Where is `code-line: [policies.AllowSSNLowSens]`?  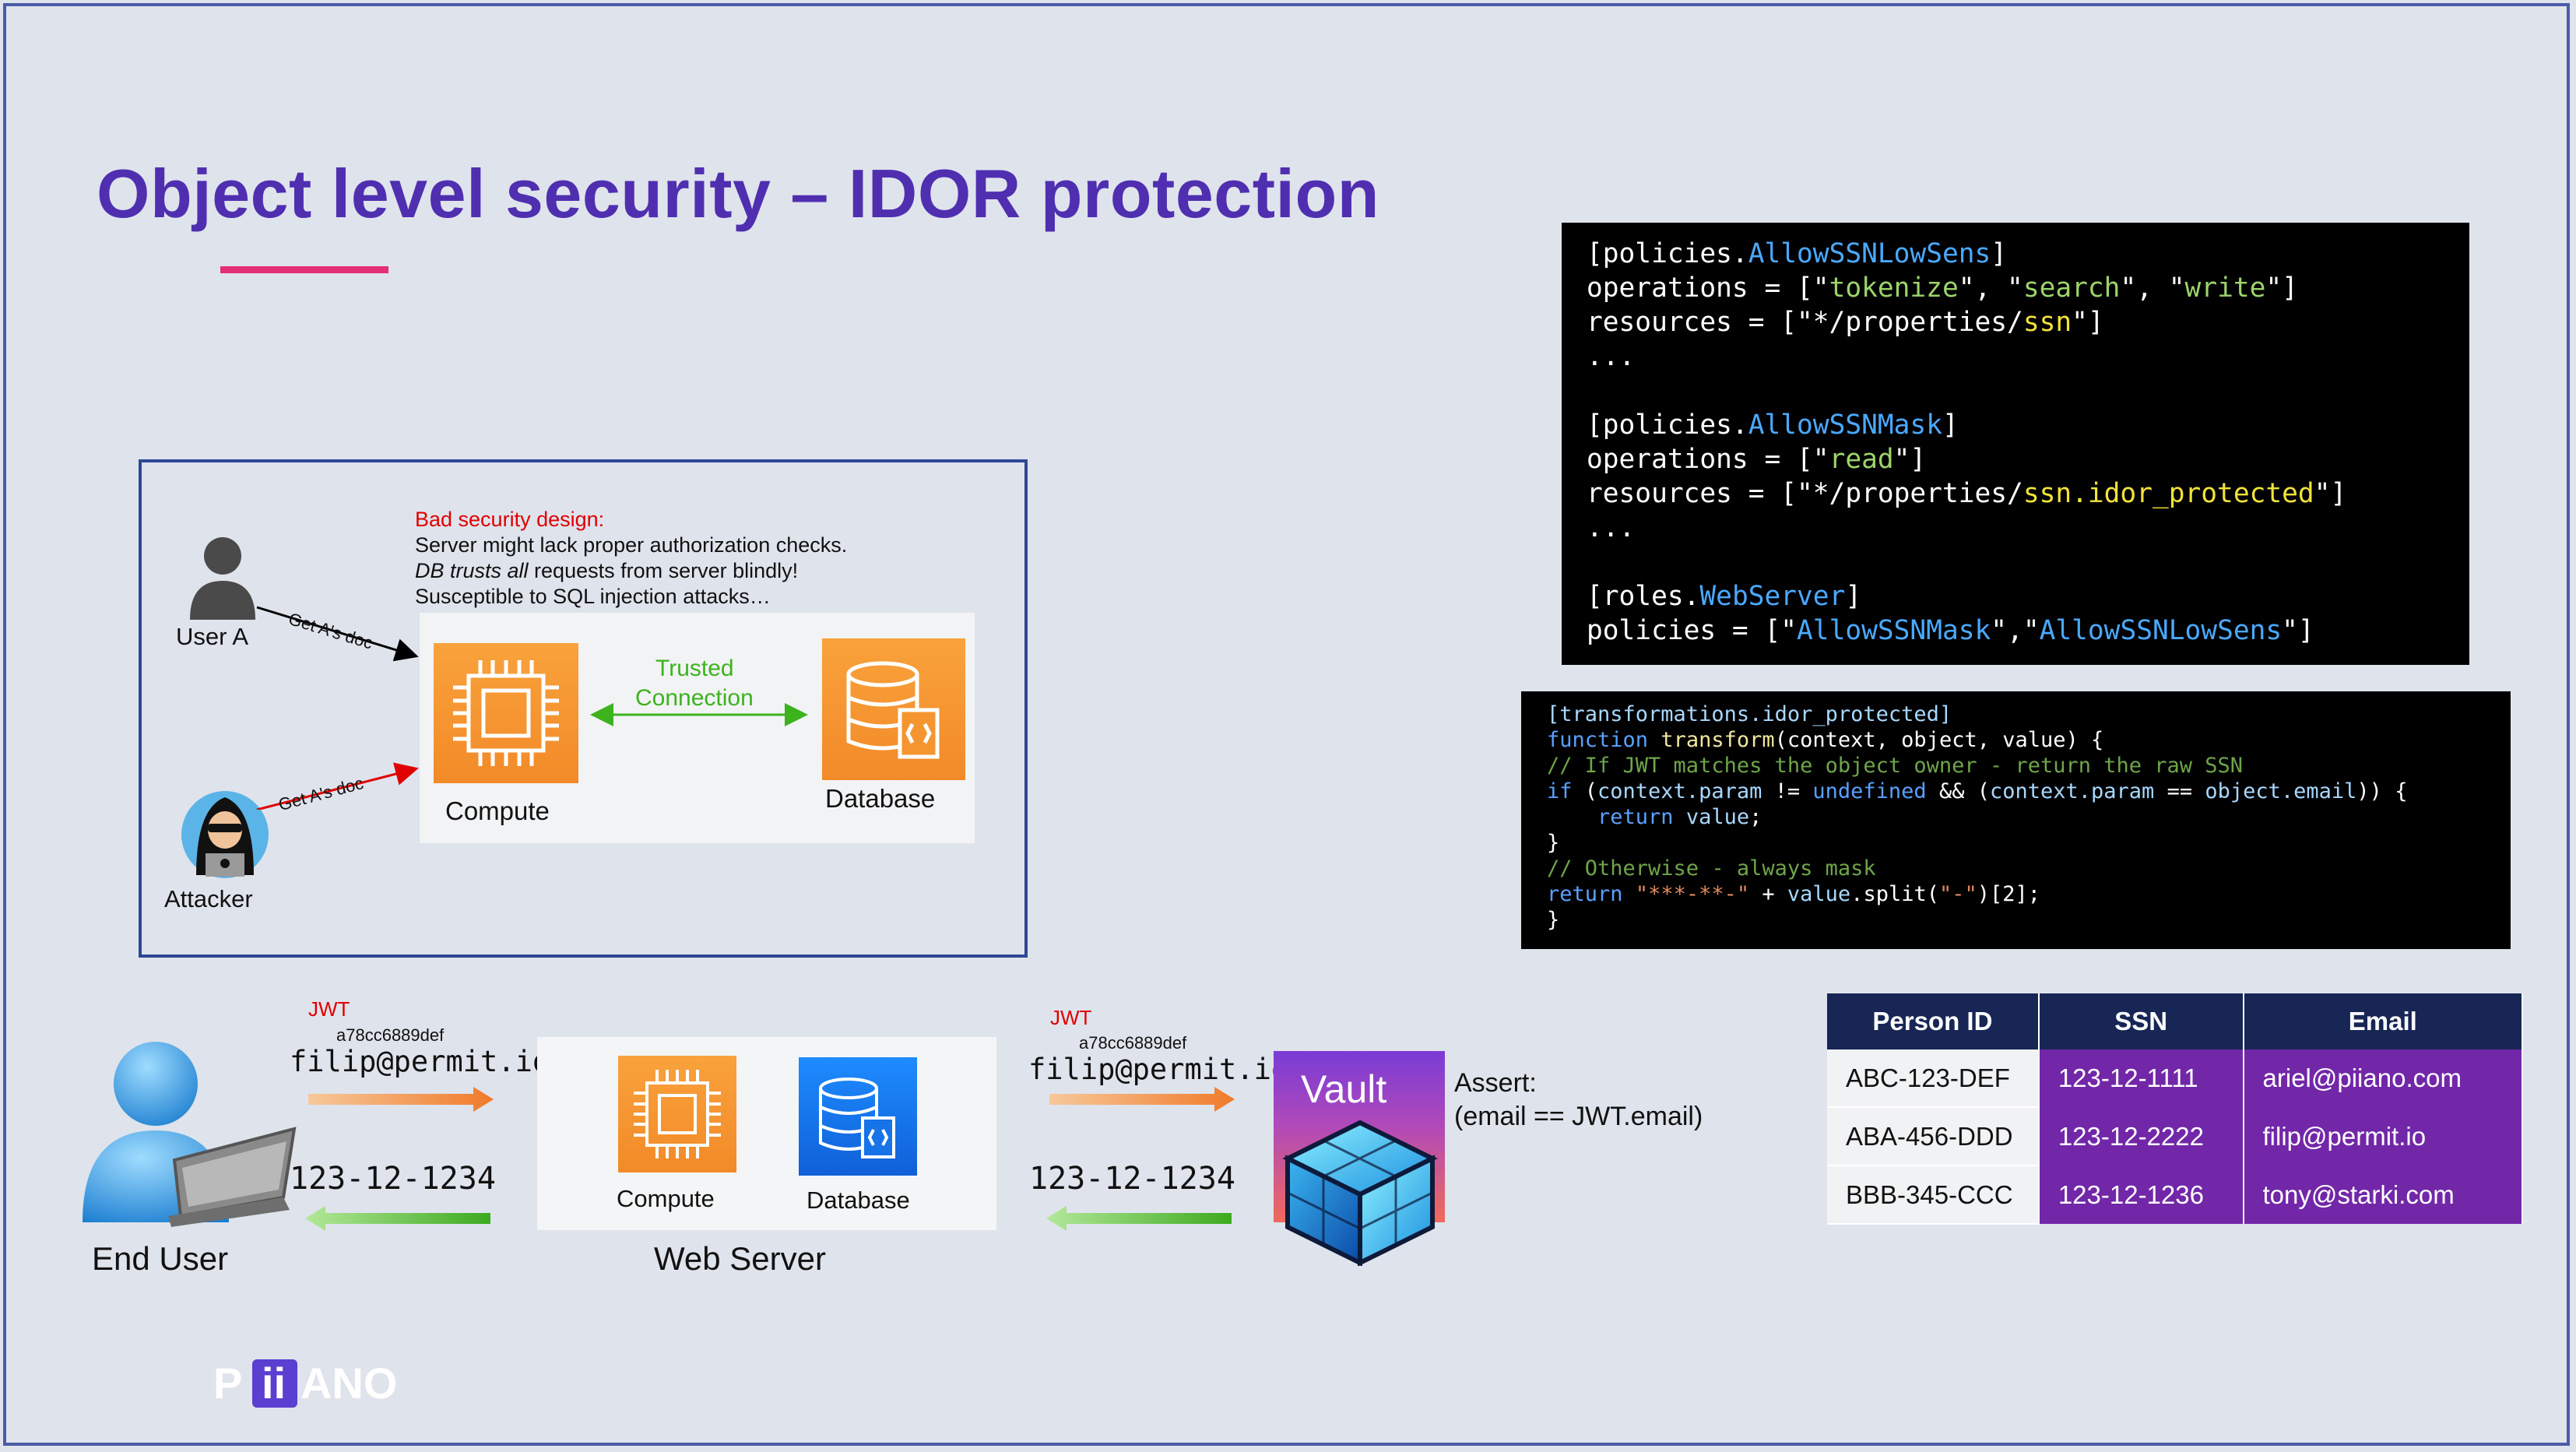
code-line: [policies.AllowSSNLowSens] is located at coordinates (1797, 253).